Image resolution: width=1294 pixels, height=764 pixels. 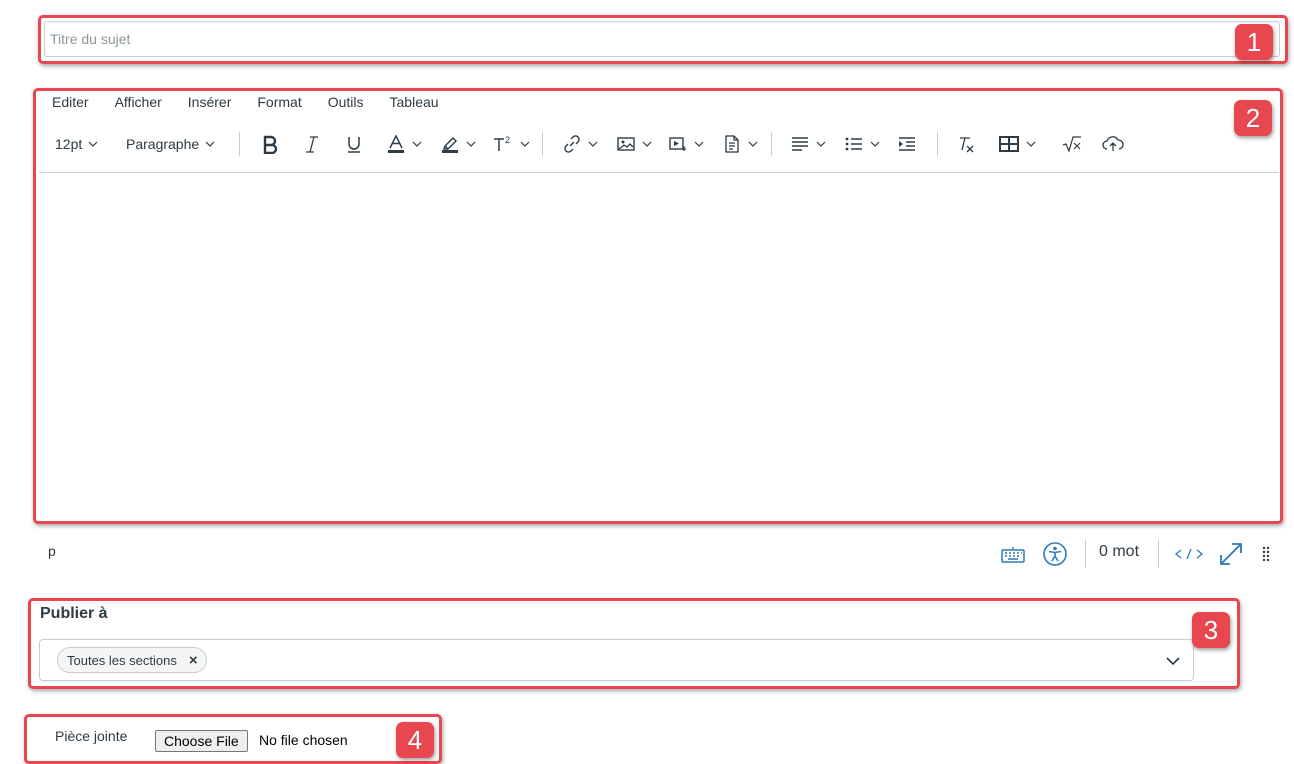 I want to click on section-chip-label: Toutes les sections, so click(x=122, y=660).